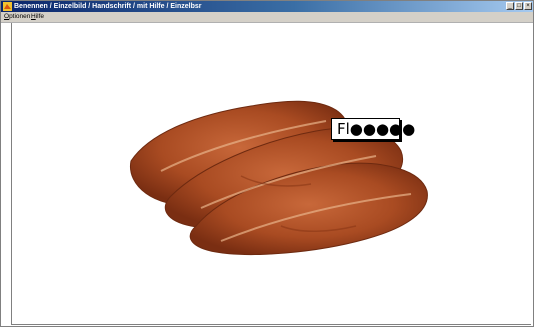 This screenshot has height=327, width=534. I want to click on typed-text: Fl, so click(343, 129).